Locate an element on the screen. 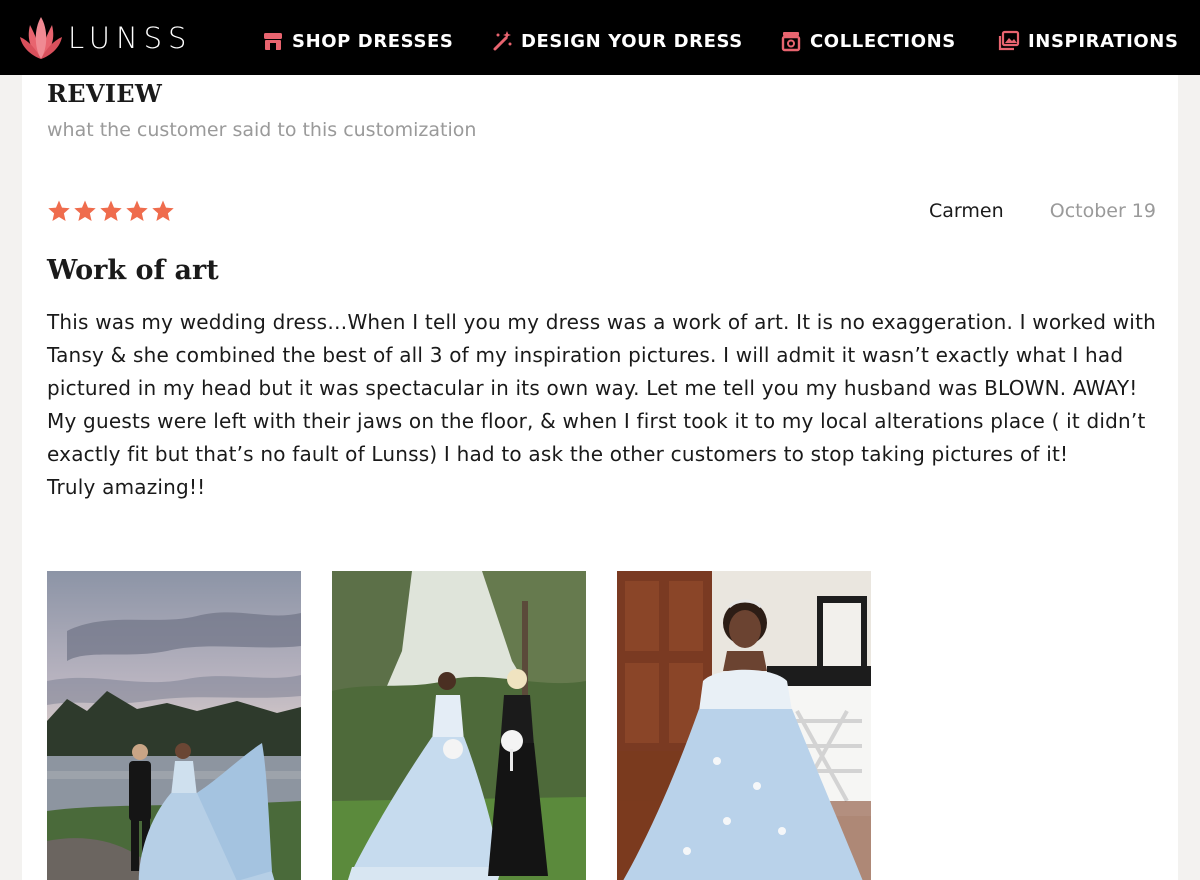 The image size is (1200, 880). review-author: Carmen is located at coordinates (966, 211).